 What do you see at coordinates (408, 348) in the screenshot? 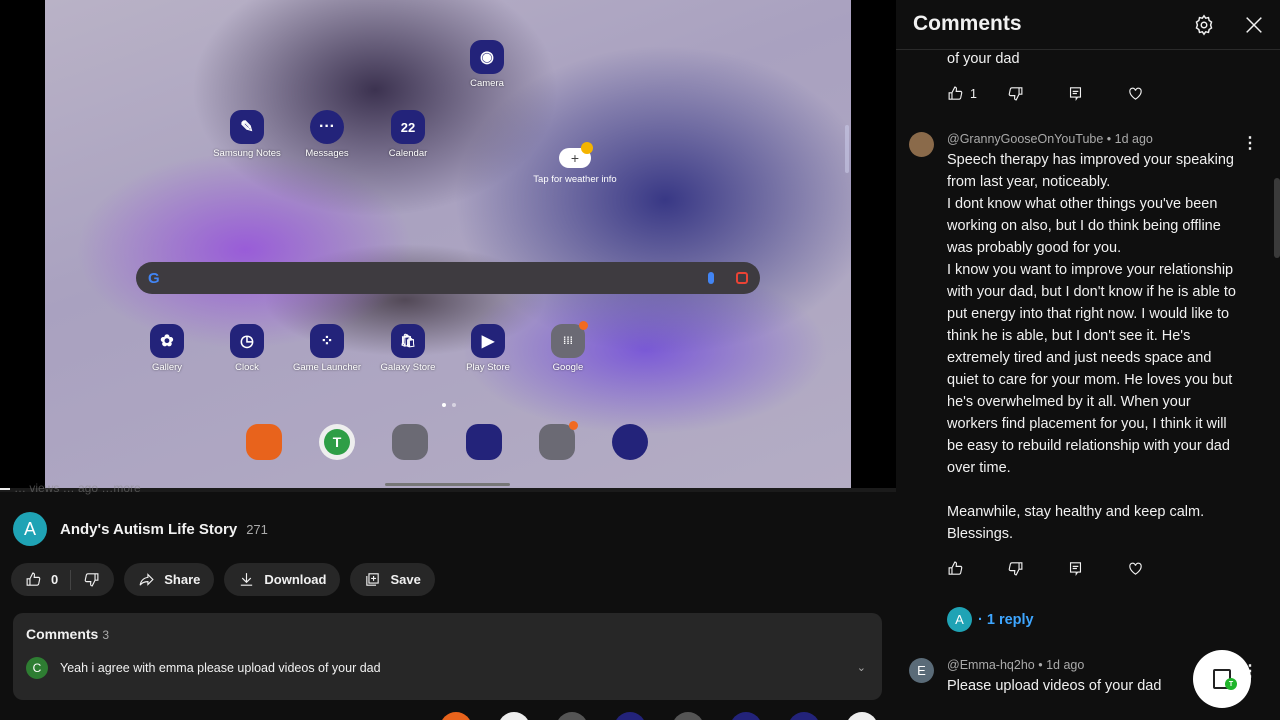
I see `app-galaxy-store: 🛍 Galaxy Store` at bounding box center [408, 348].